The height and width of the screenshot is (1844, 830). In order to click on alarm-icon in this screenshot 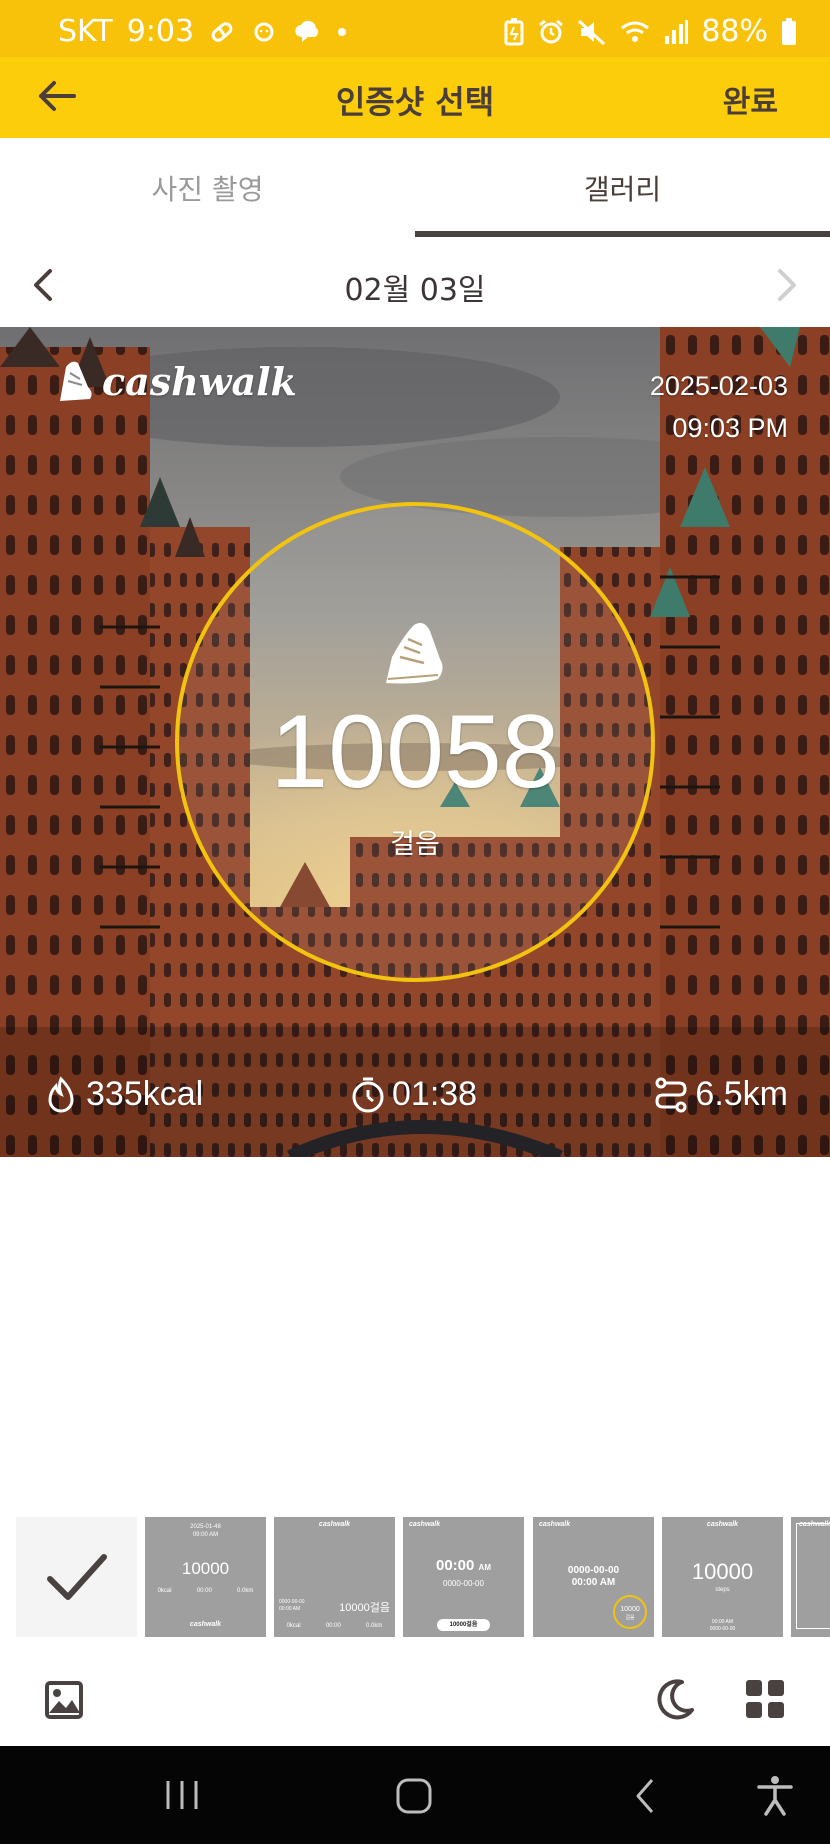, I will do `click(551, 31)`.